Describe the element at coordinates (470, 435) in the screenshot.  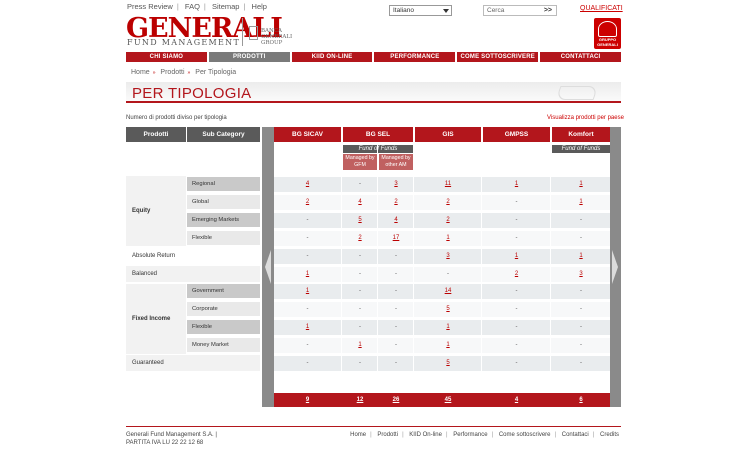
I see `footer-link-performance: Performance` at that location.